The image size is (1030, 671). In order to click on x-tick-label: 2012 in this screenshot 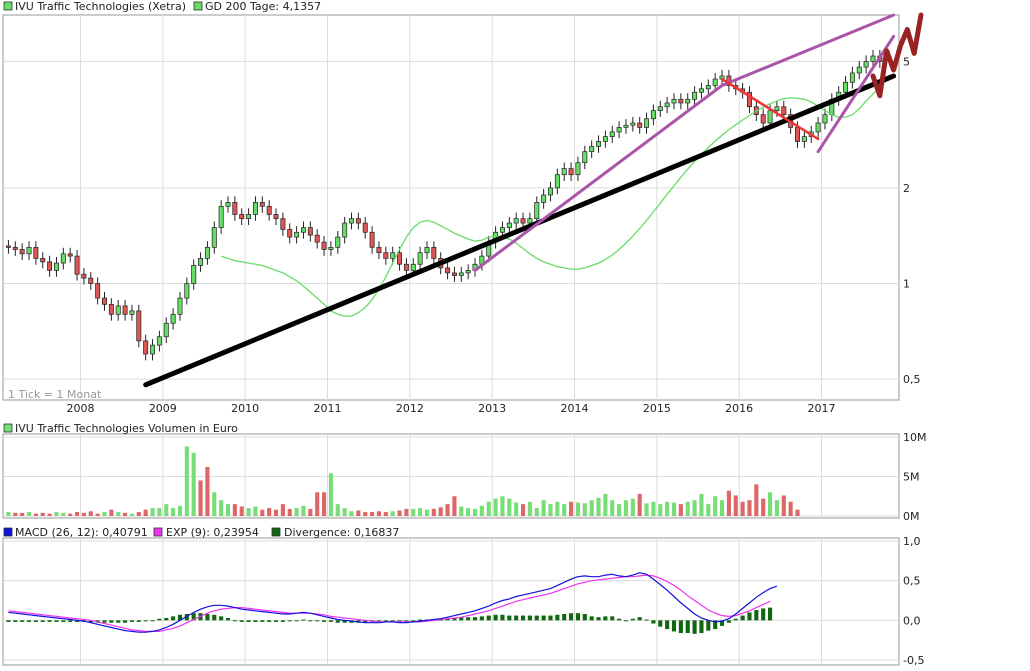, I will do `click(410, 408)`.